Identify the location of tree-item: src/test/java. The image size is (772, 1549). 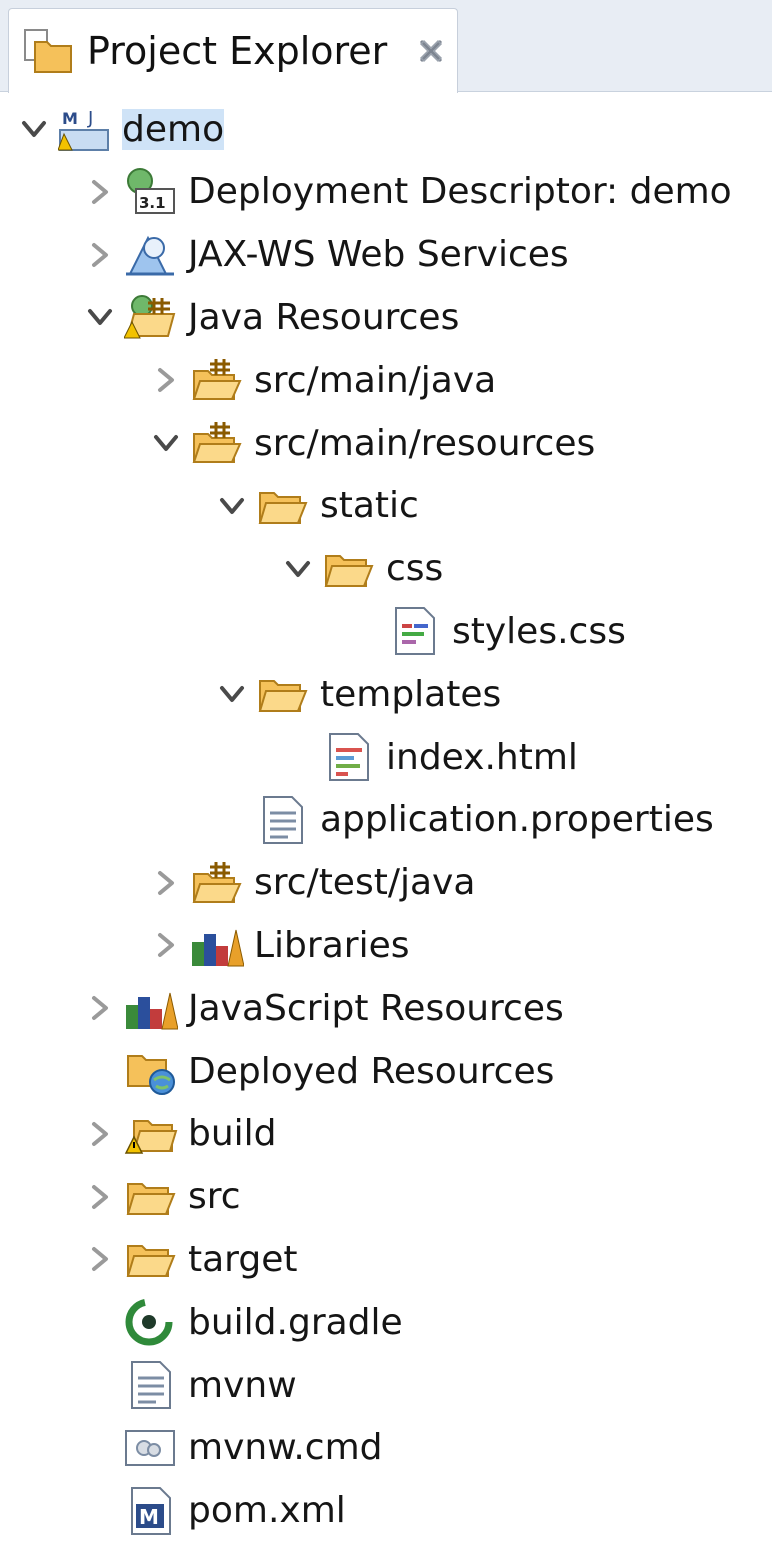
(386, 883).